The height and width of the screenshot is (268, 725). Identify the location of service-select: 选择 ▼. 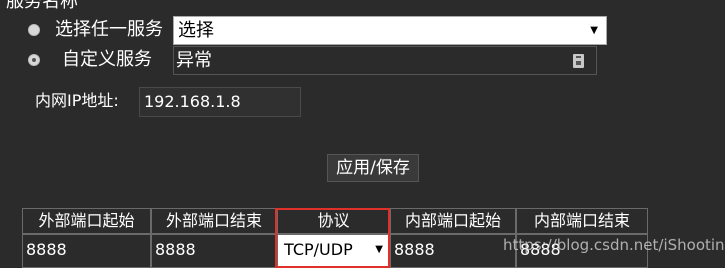
(390, 30).